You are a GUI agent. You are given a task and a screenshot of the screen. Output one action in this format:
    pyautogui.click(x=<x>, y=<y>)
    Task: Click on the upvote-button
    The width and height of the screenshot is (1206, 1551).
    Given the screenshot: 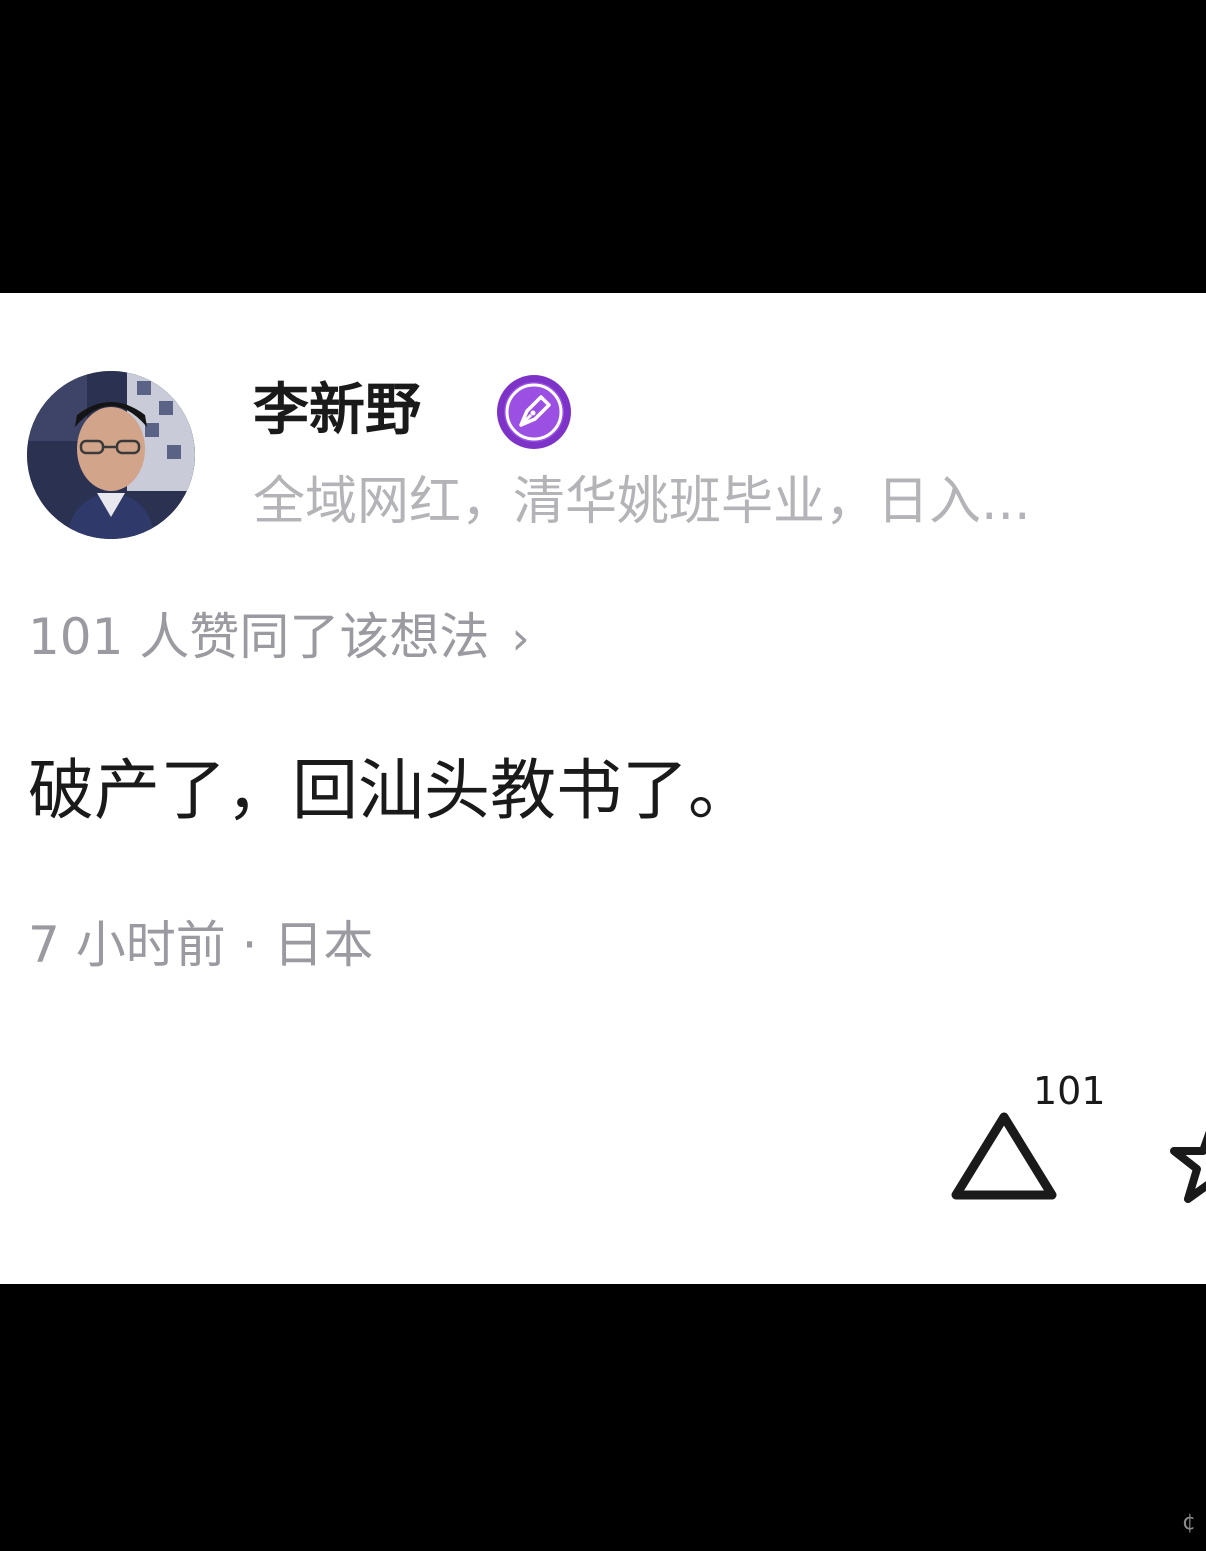 What is the action you would take?
    pyautogui.click(x=1004, y=1158)
    